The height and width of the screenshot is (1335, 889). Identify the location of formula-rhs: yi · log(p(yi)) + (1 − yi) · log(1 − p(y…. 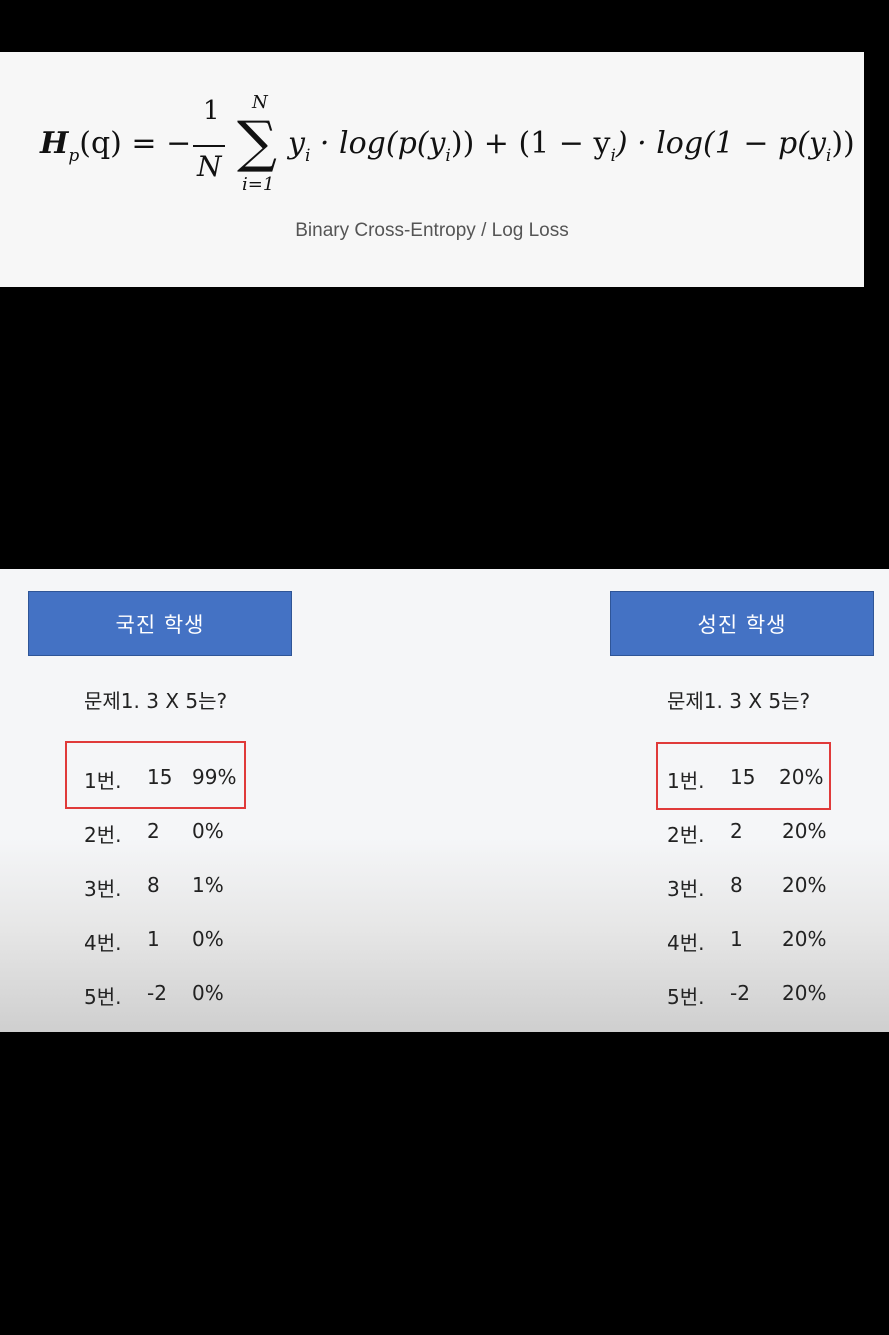
(571, 146).